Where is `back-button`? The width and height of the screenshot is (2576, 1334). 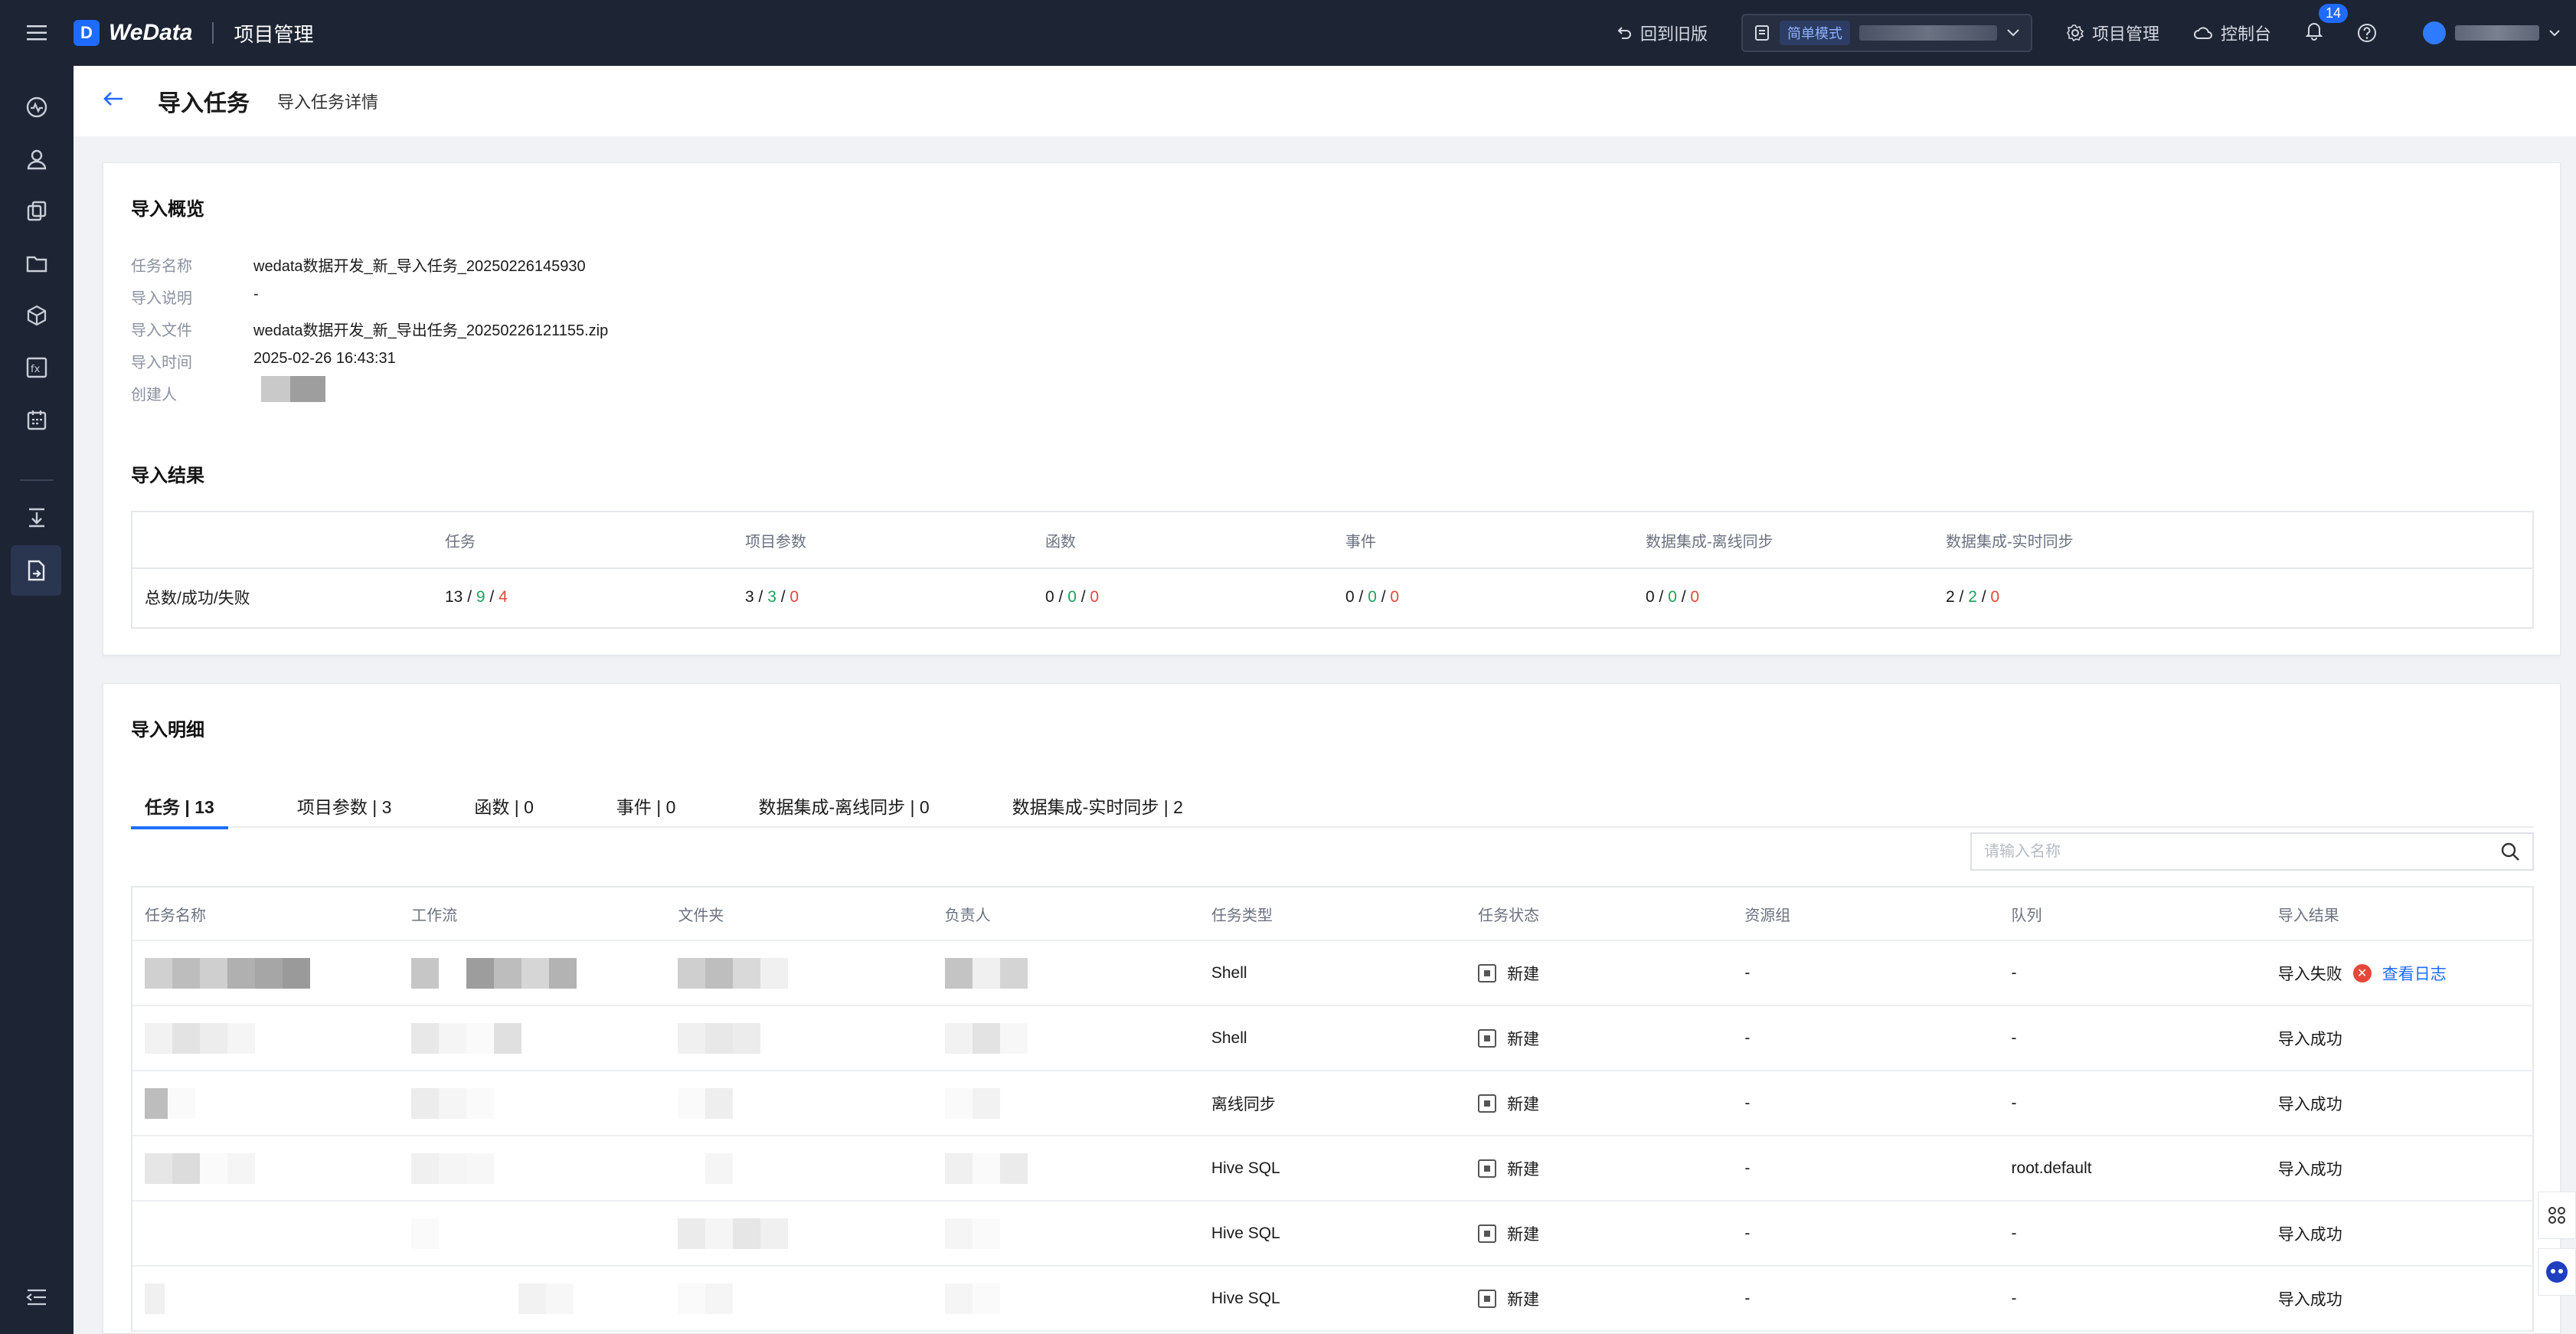
back-button is located at coordinates (113, 101).